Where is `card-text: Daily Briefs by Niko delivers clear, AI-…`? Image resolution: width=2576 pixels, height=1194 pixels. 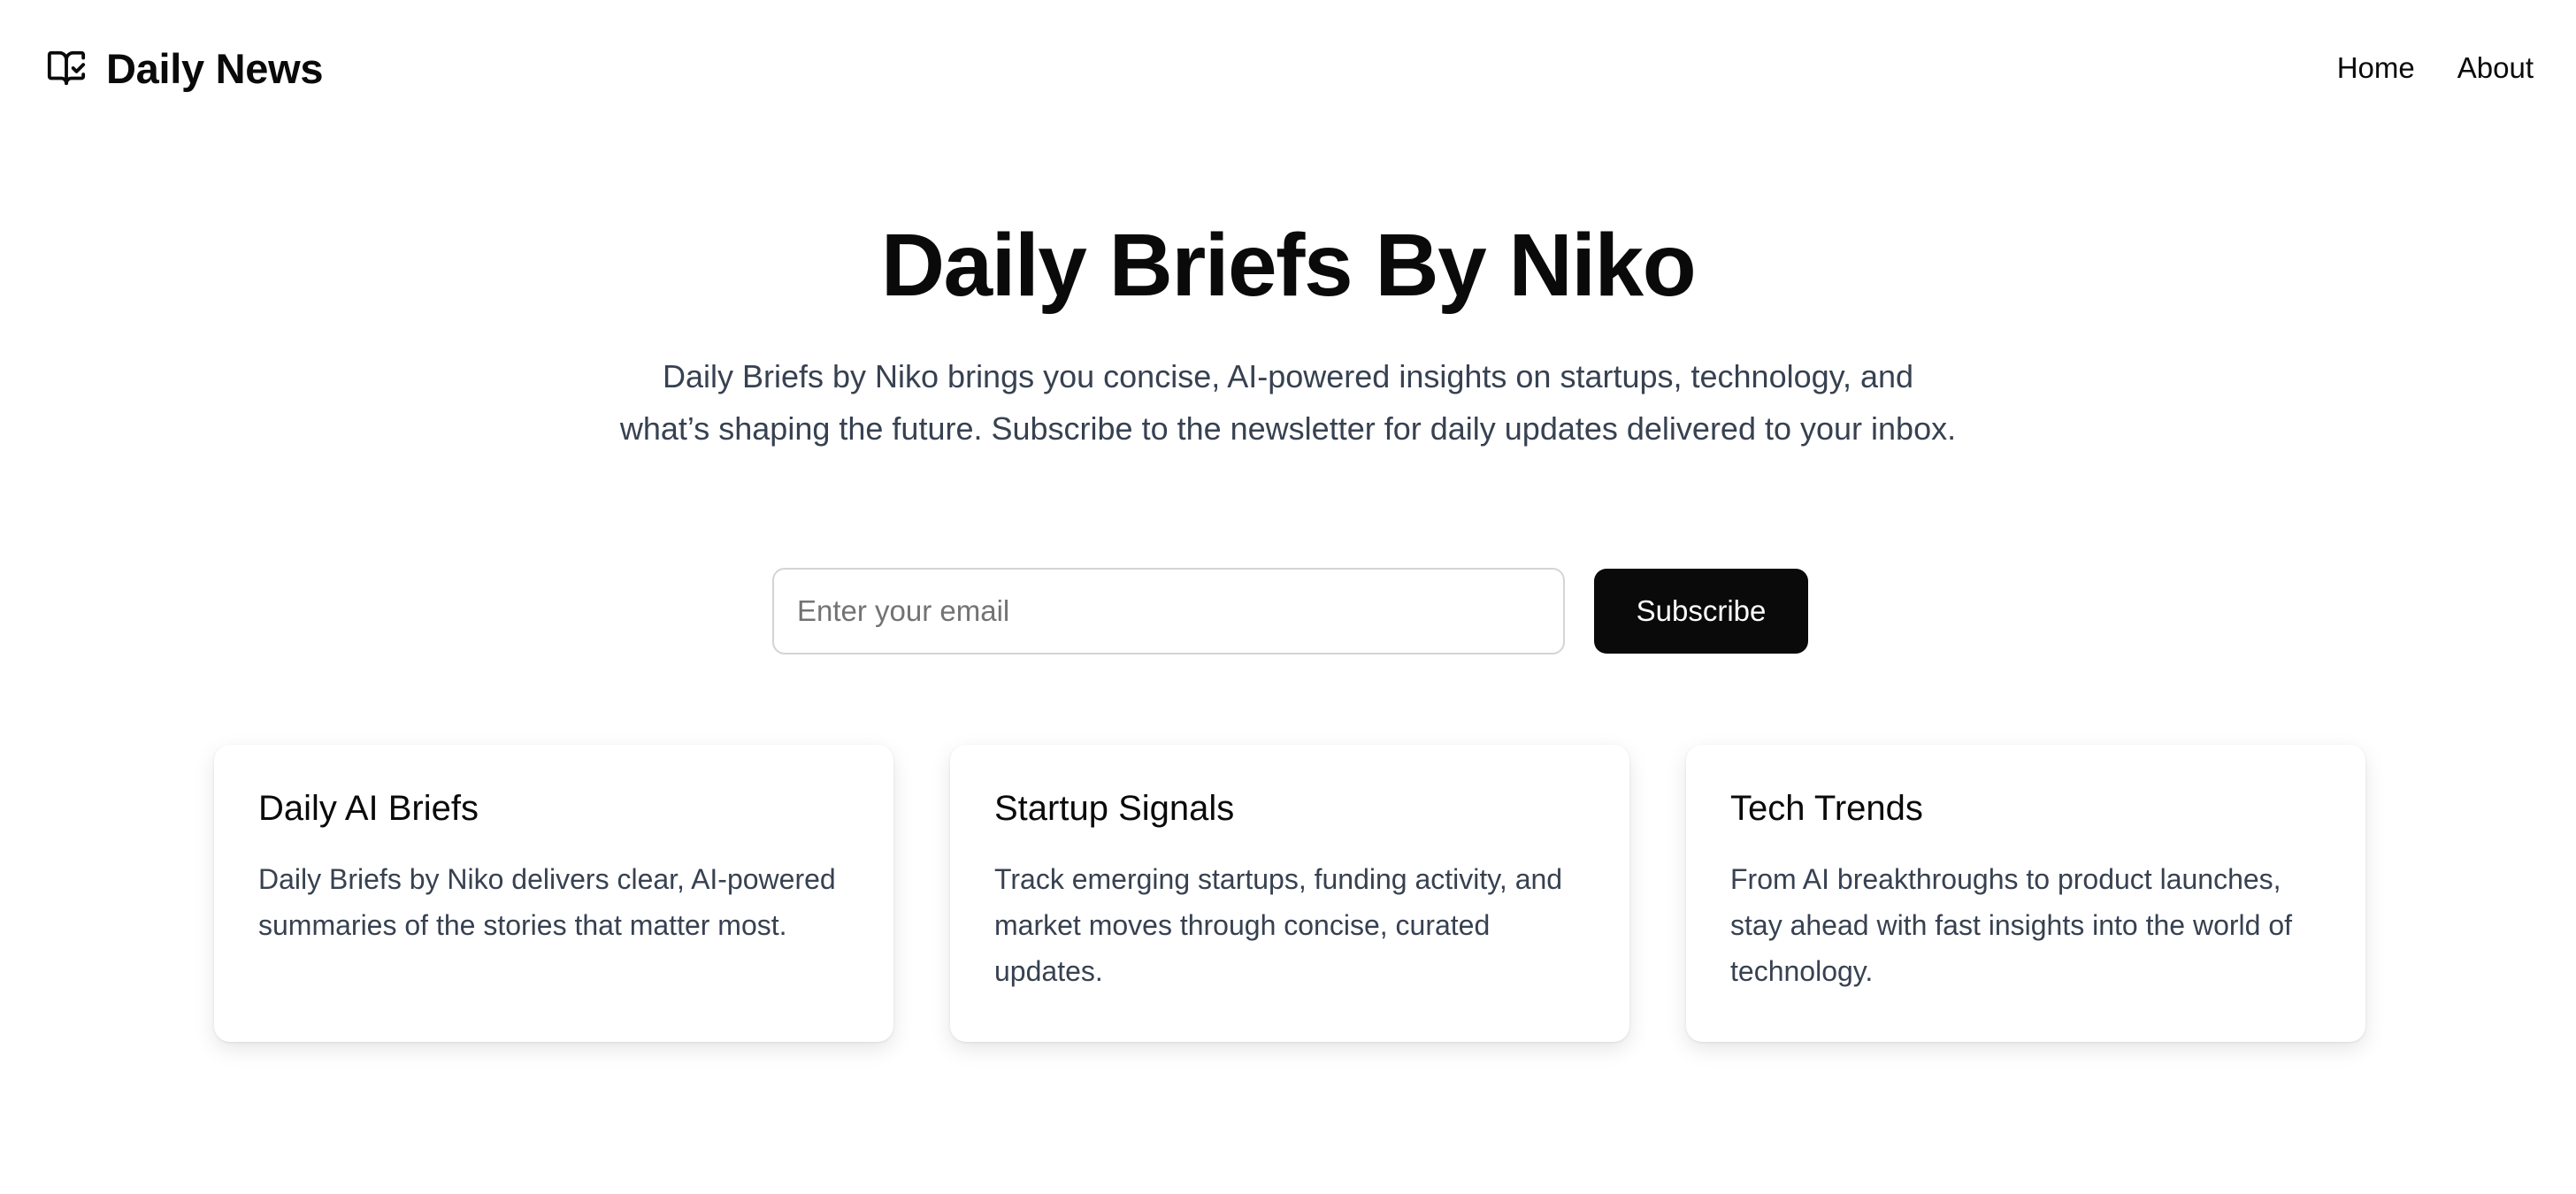 card-text: Daily Briefs by Niko delivers clear, AI-… is located at coordinates (547, 902).